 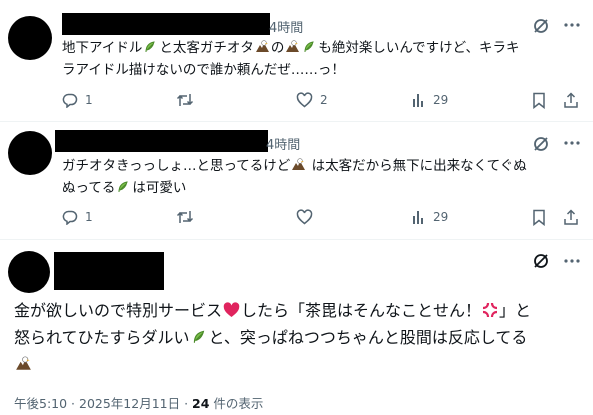 What do you see at coordinates (231, 312) in the screenshot?
I see `heart-emoji` at bounding box center [231, 312].